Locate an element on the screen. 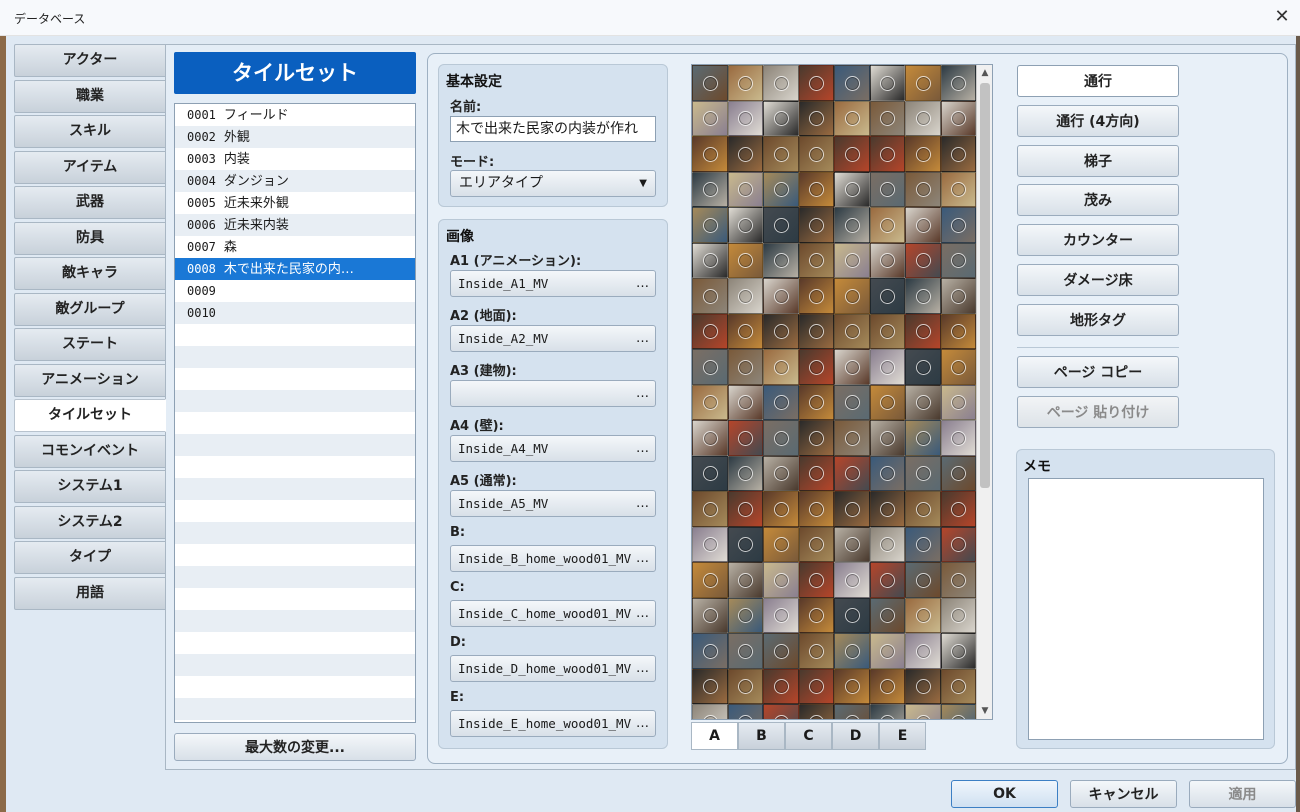  category-tab: コモンイベント is located at coordinates (90, 451).